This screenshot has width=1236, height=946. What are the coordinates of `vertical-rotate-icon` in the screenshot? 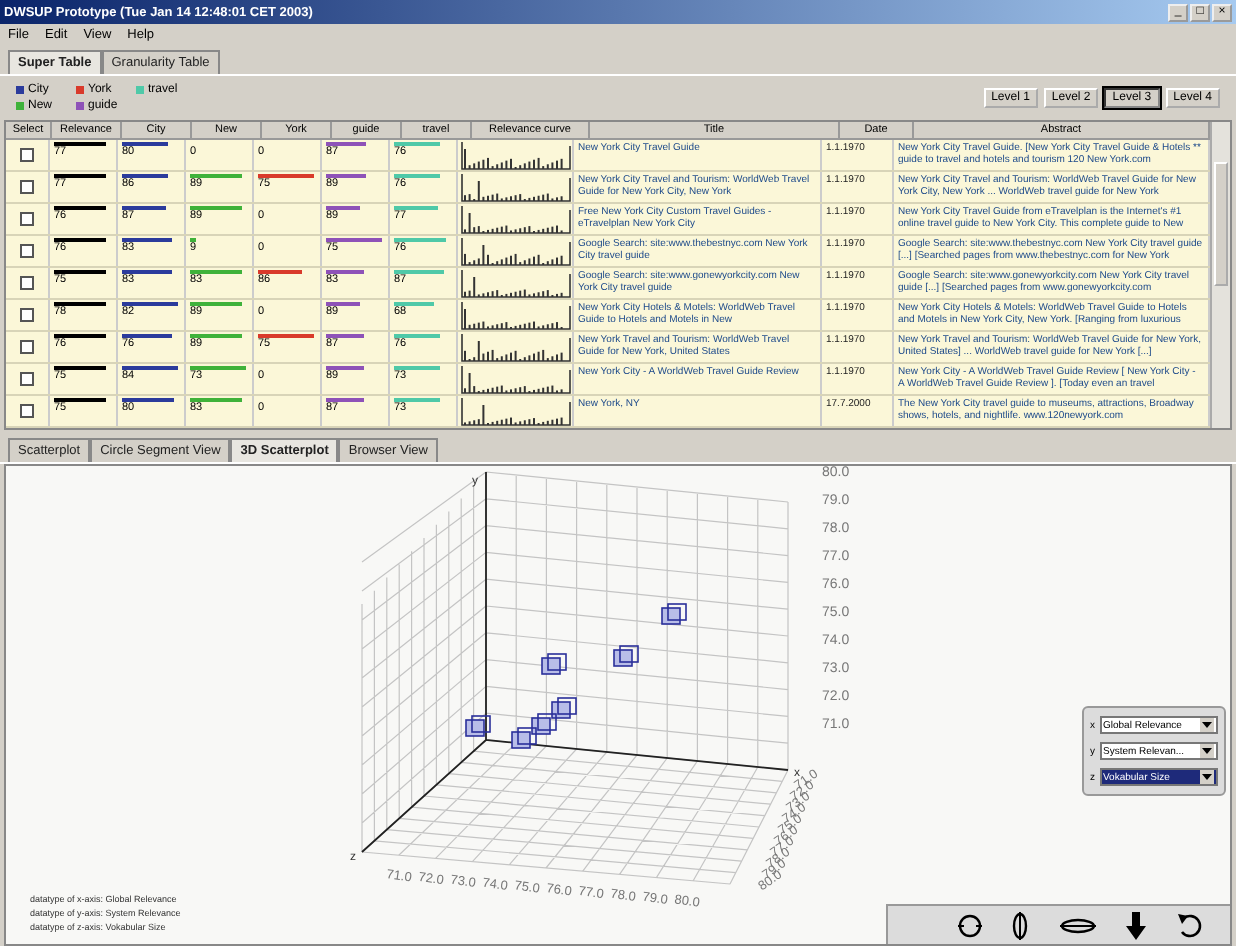 It's located at (1020, 925).